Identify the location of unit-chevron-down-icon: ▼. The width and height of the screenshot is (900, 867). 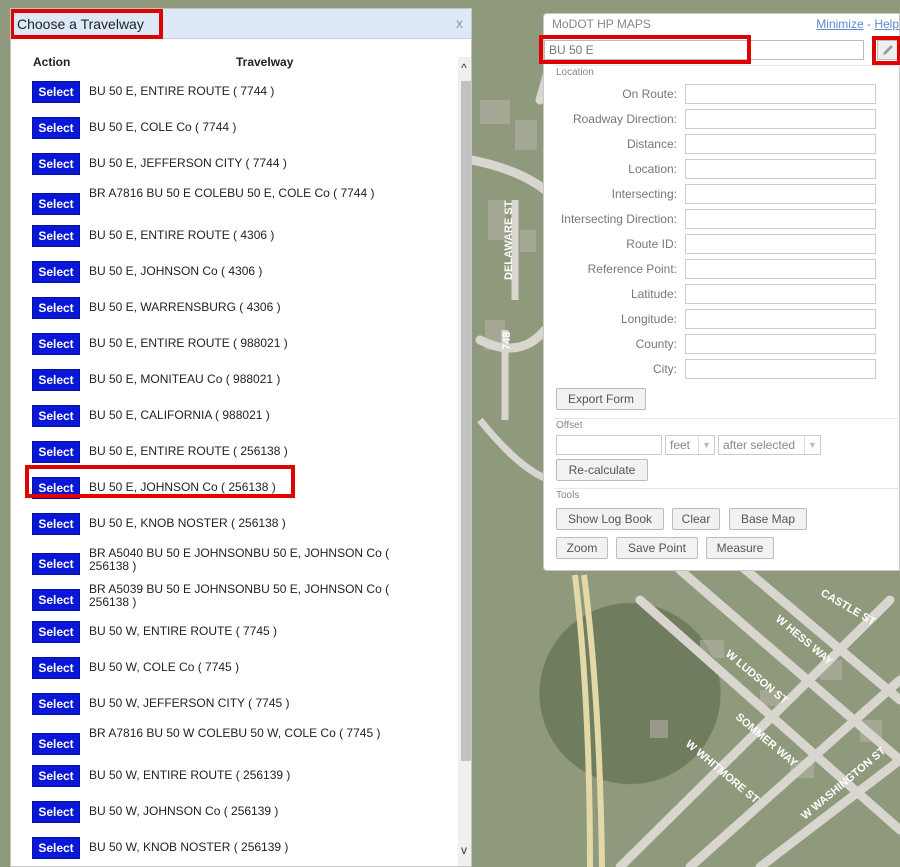
(706, 445).